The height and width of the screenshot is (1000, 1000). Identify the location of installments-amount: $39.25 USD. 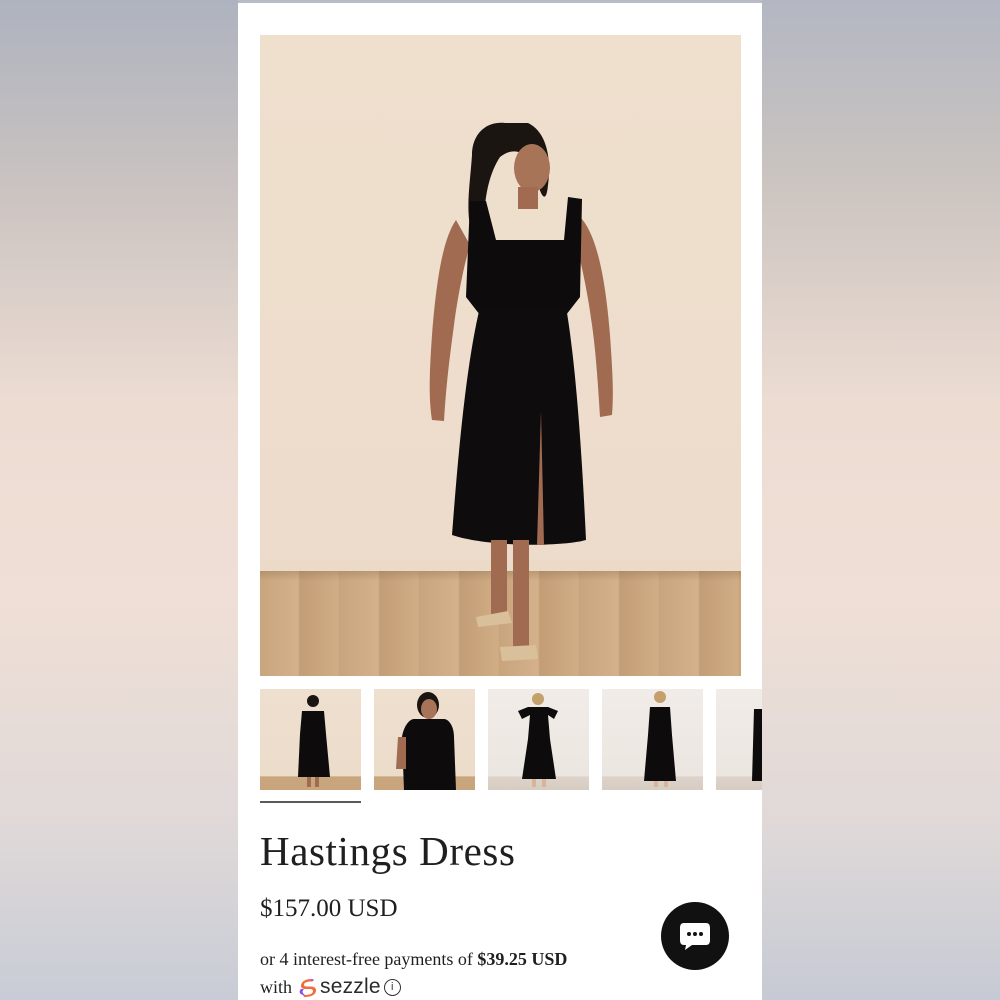
(522, 959).